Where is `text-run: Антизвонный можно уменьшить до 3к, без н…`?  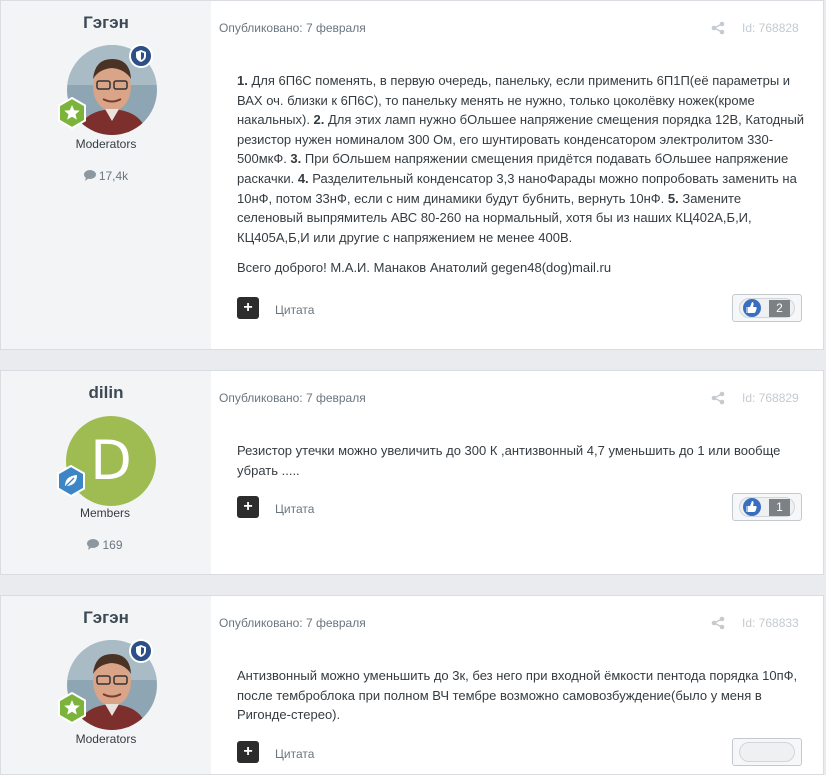 text-run: Антизвонный можно уменьшить до 3к, без н… is located at coordinates (517, 695).